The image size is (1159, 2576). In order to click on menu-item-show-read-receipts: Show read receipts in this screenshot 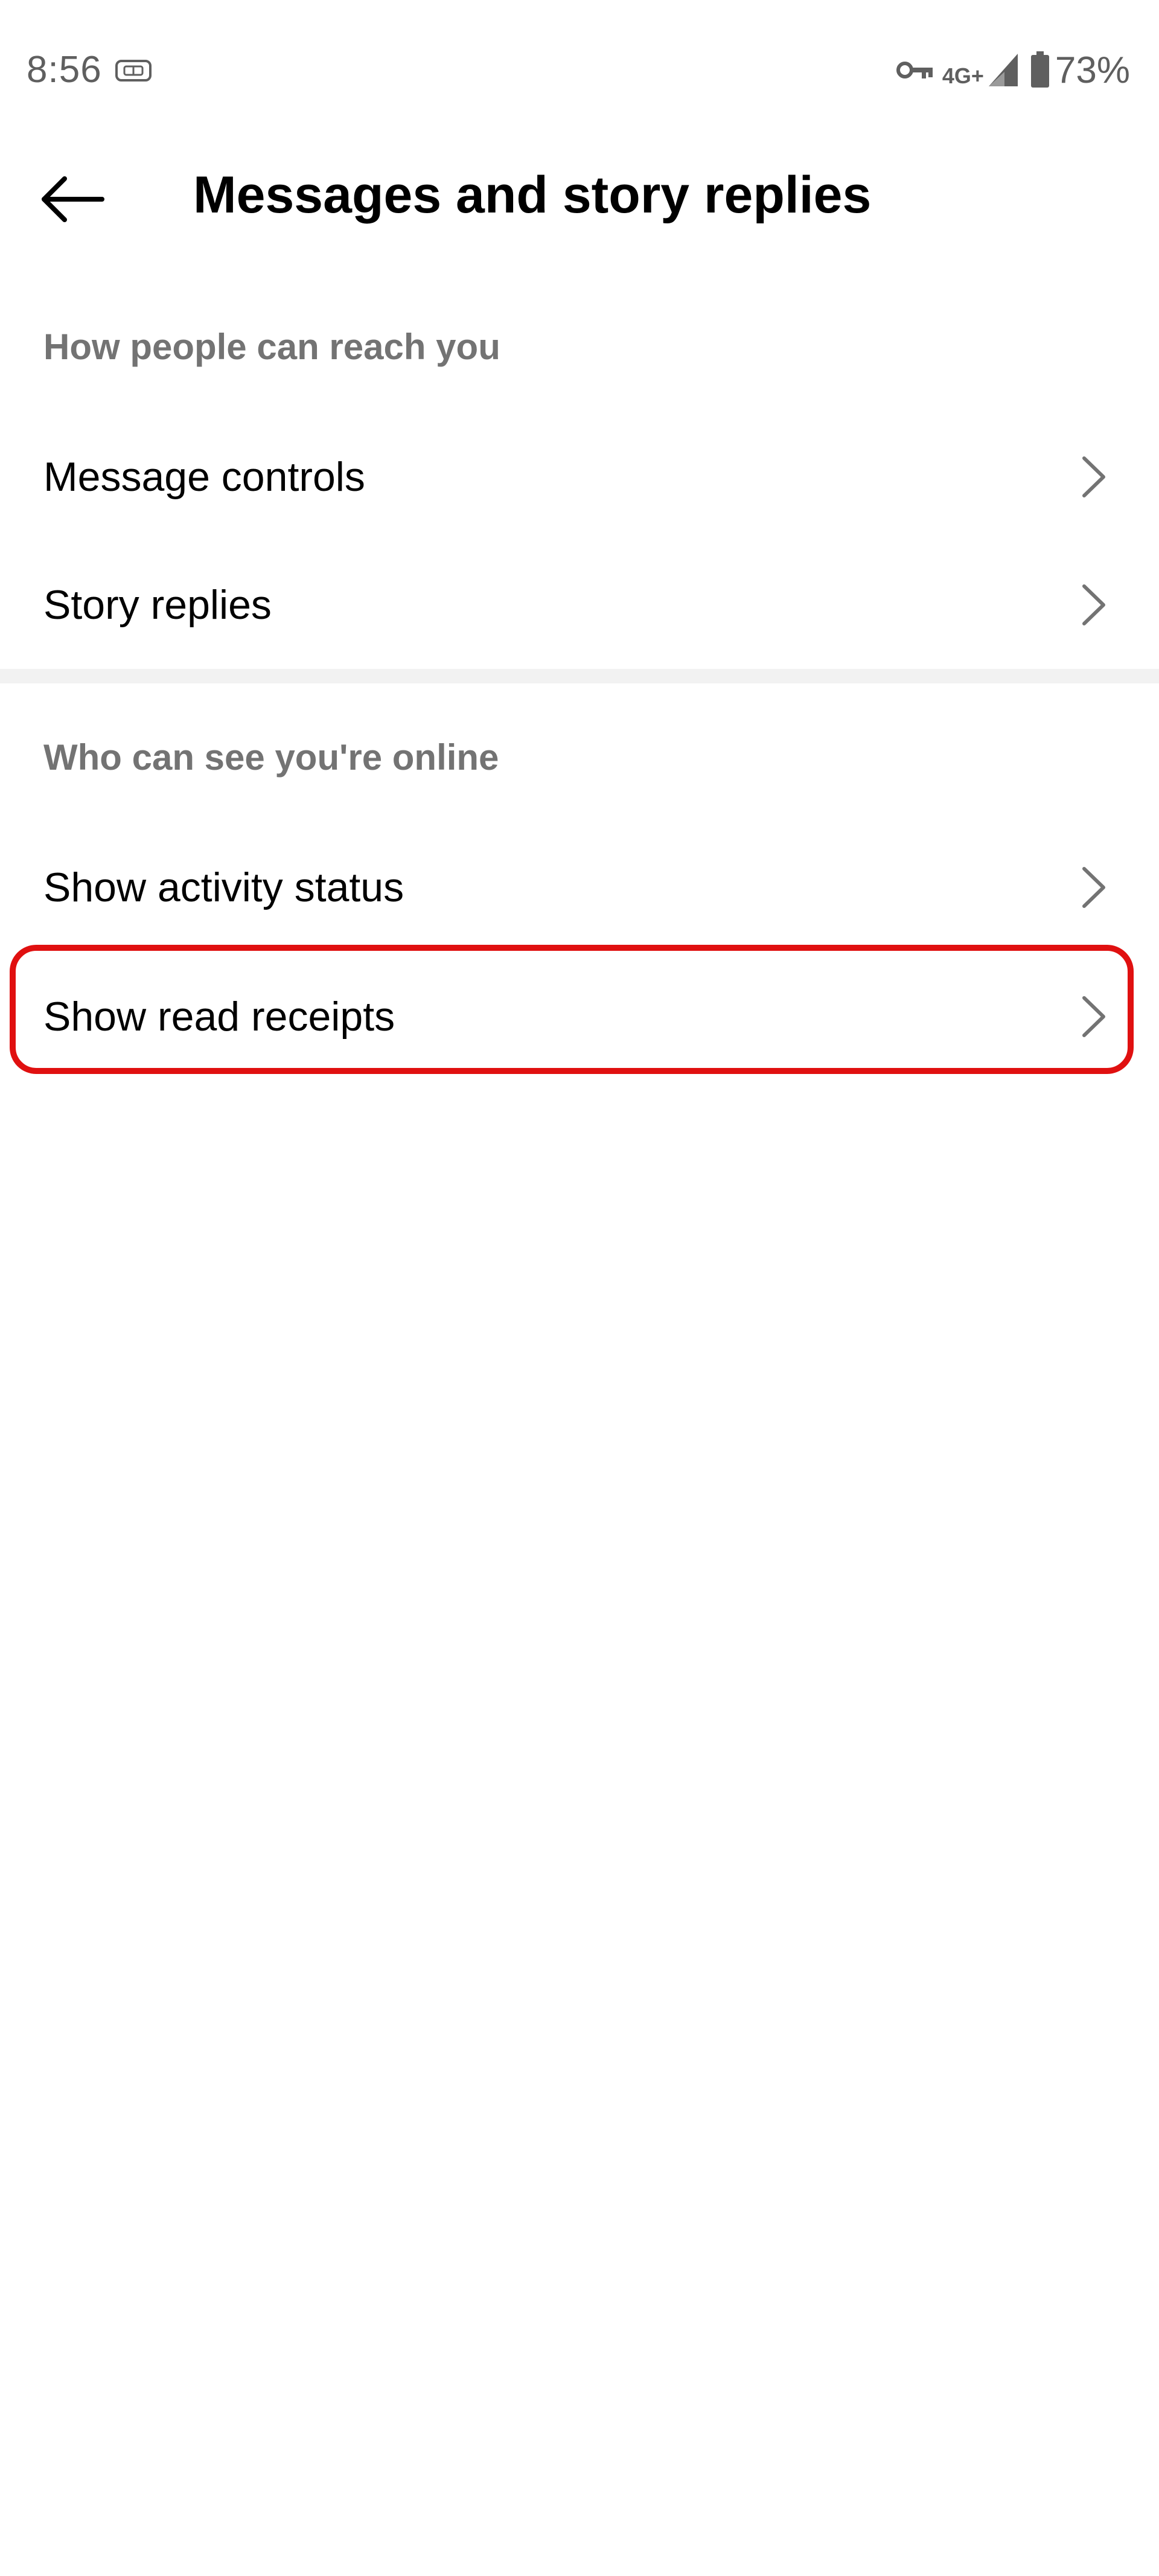, I will do `click(579, 1017)`.